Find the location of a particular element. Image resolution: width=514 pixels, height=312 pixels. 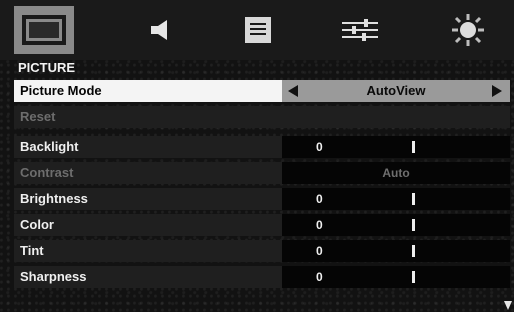

tint-slider: 0 is located at coordinates (396, 251).